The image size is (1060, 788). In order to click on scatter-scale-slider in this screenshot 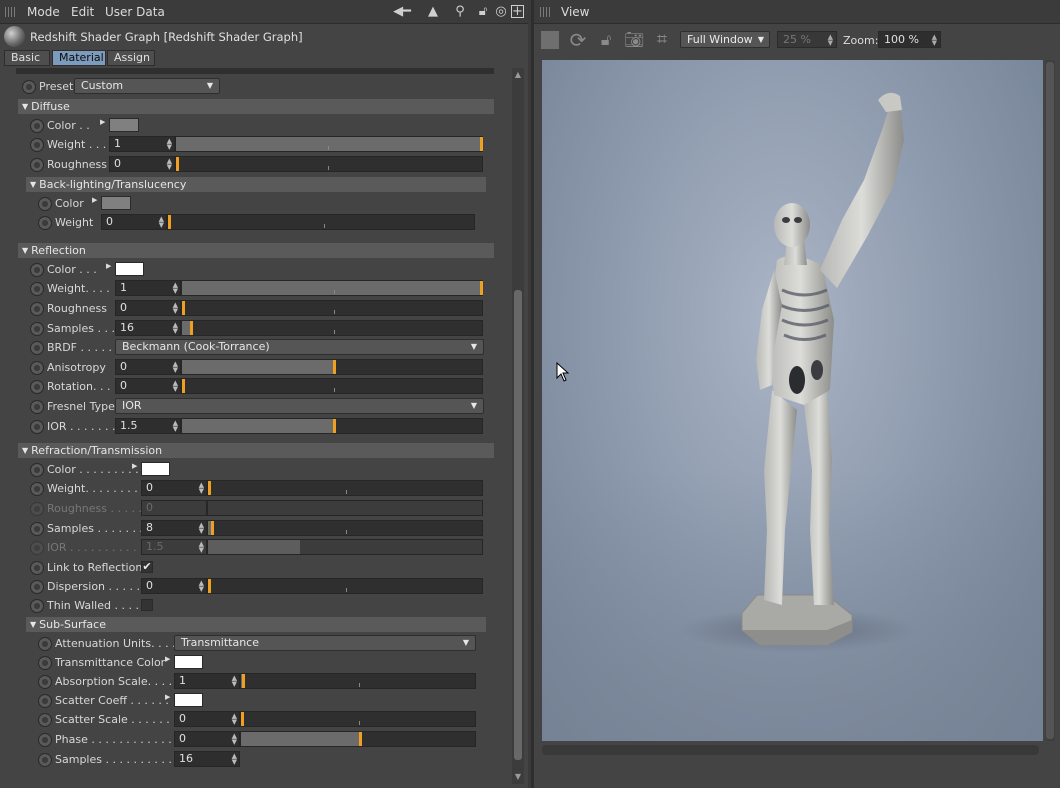, I will do `click(358, 719)`.